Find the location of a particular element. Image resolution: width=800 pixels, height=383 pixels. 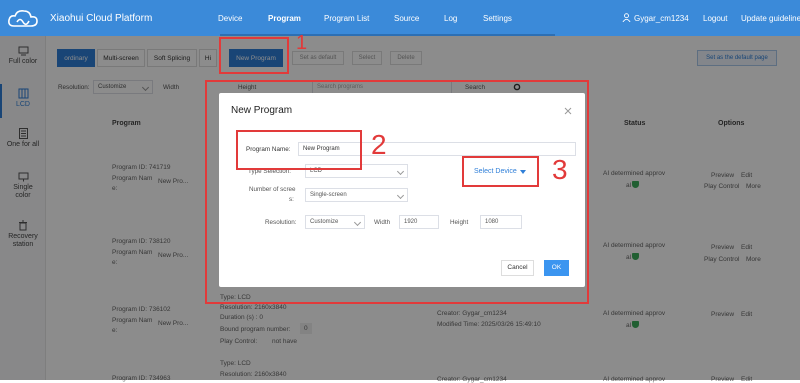

number-of-screens-label: Number of scree is located at coordinates (272, 189).